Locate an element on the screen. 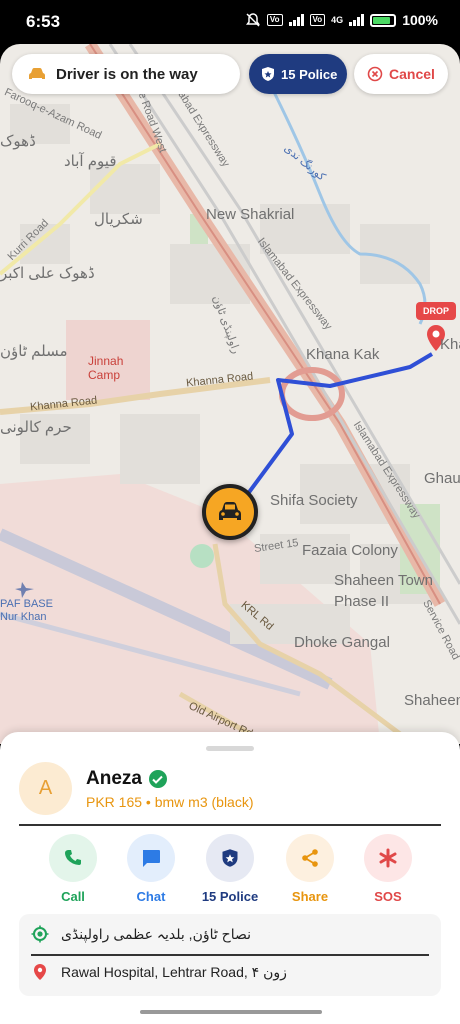 The width and height of the screenshot is (460, 1024). map-label: Shaheen Town Phase II is located at coordinates (383, 591).